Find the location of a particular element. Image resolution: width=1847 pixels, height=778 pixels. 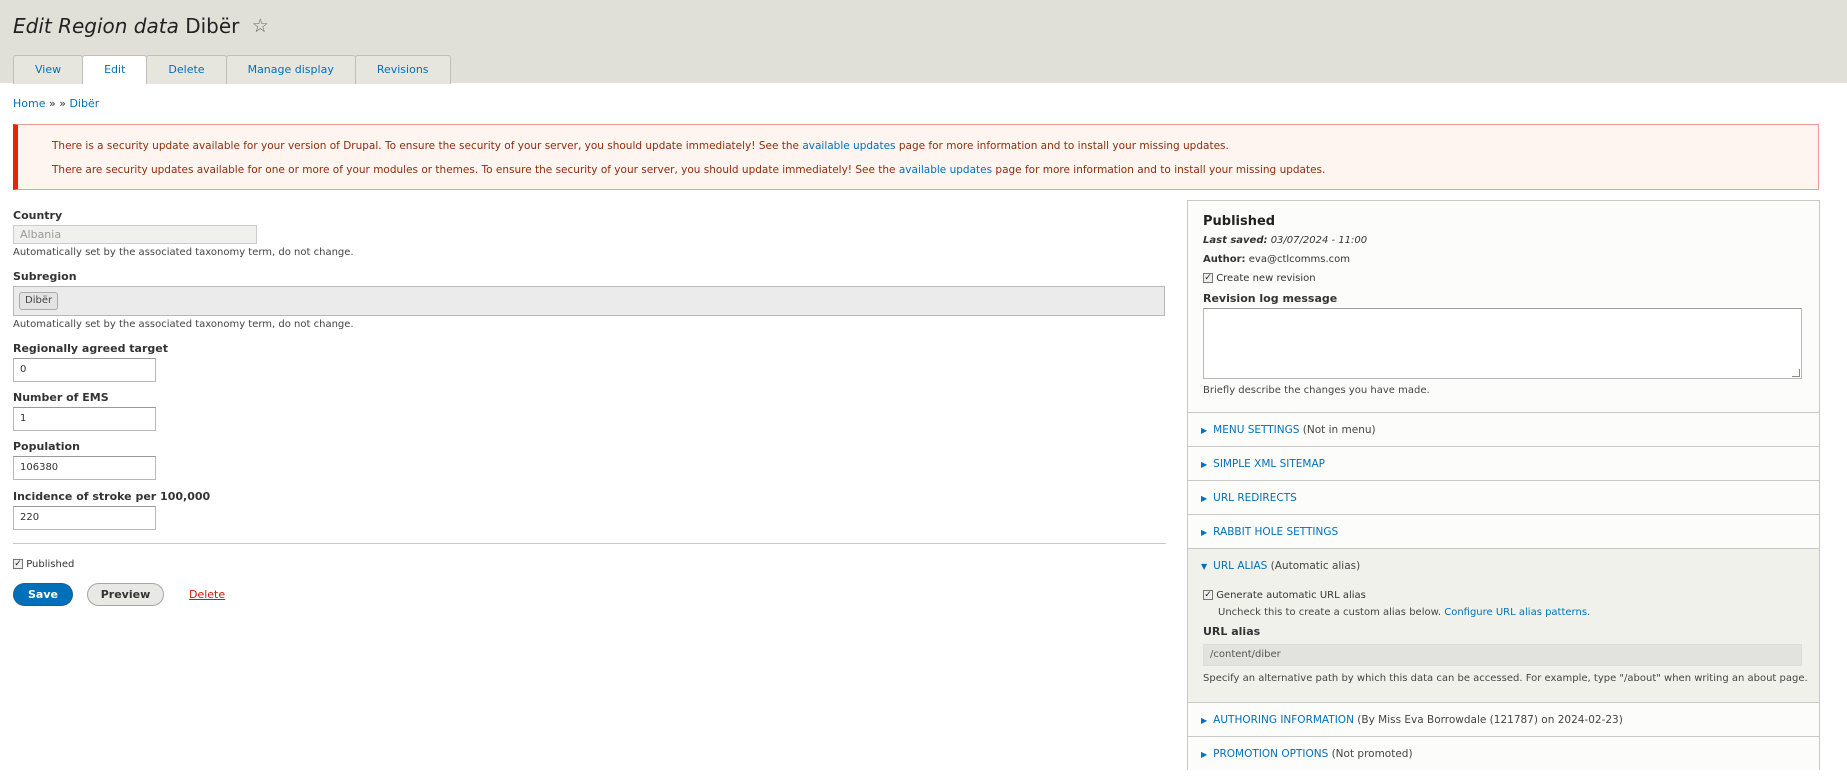

tab-manage-display: Manage display is located at coordinates (290, 69).